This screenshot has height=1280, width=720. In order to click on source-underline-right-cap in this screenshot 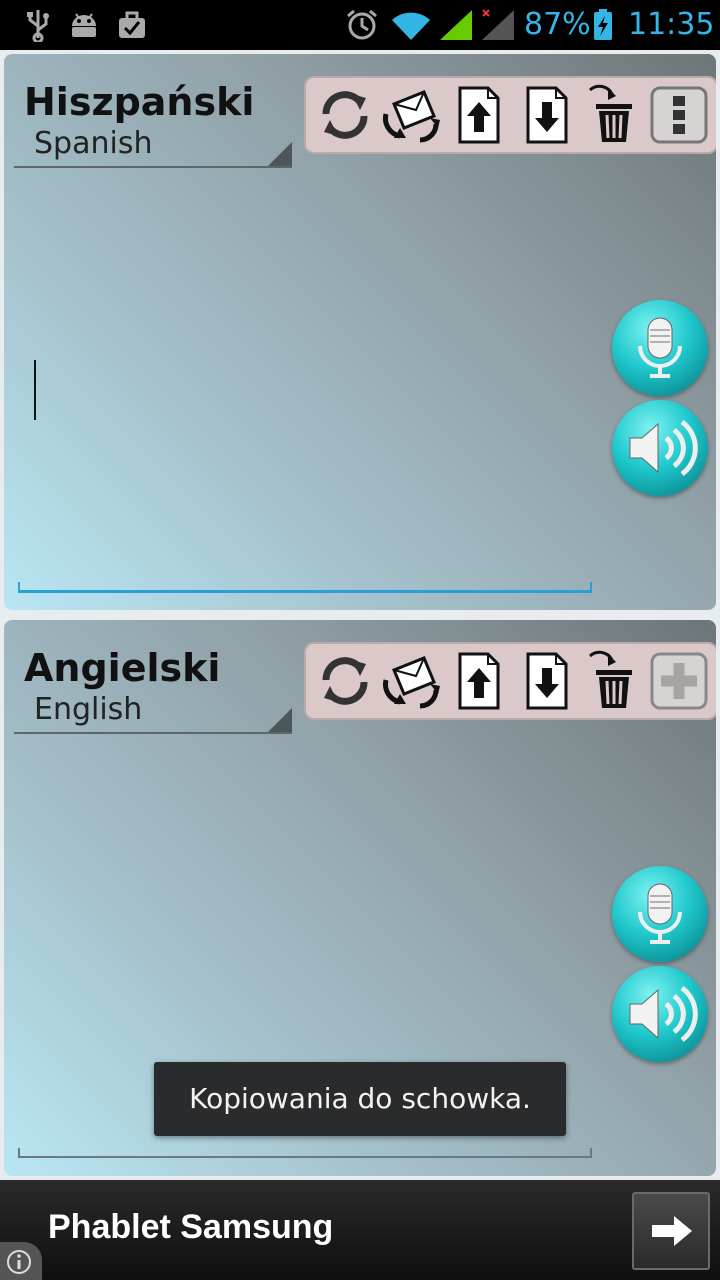, I will do `click(591, 587)`.